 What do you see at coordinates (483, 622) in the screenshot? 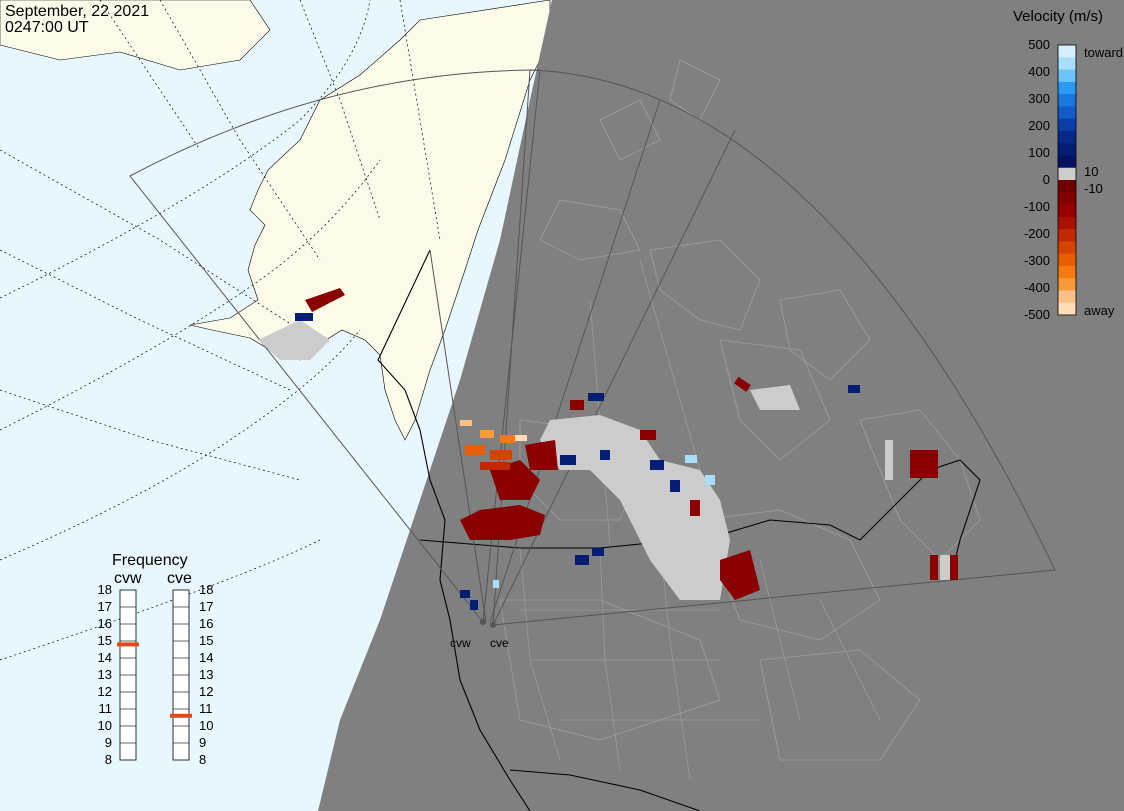
I see `site-marker-cvw` at bounding box center [483, 622].